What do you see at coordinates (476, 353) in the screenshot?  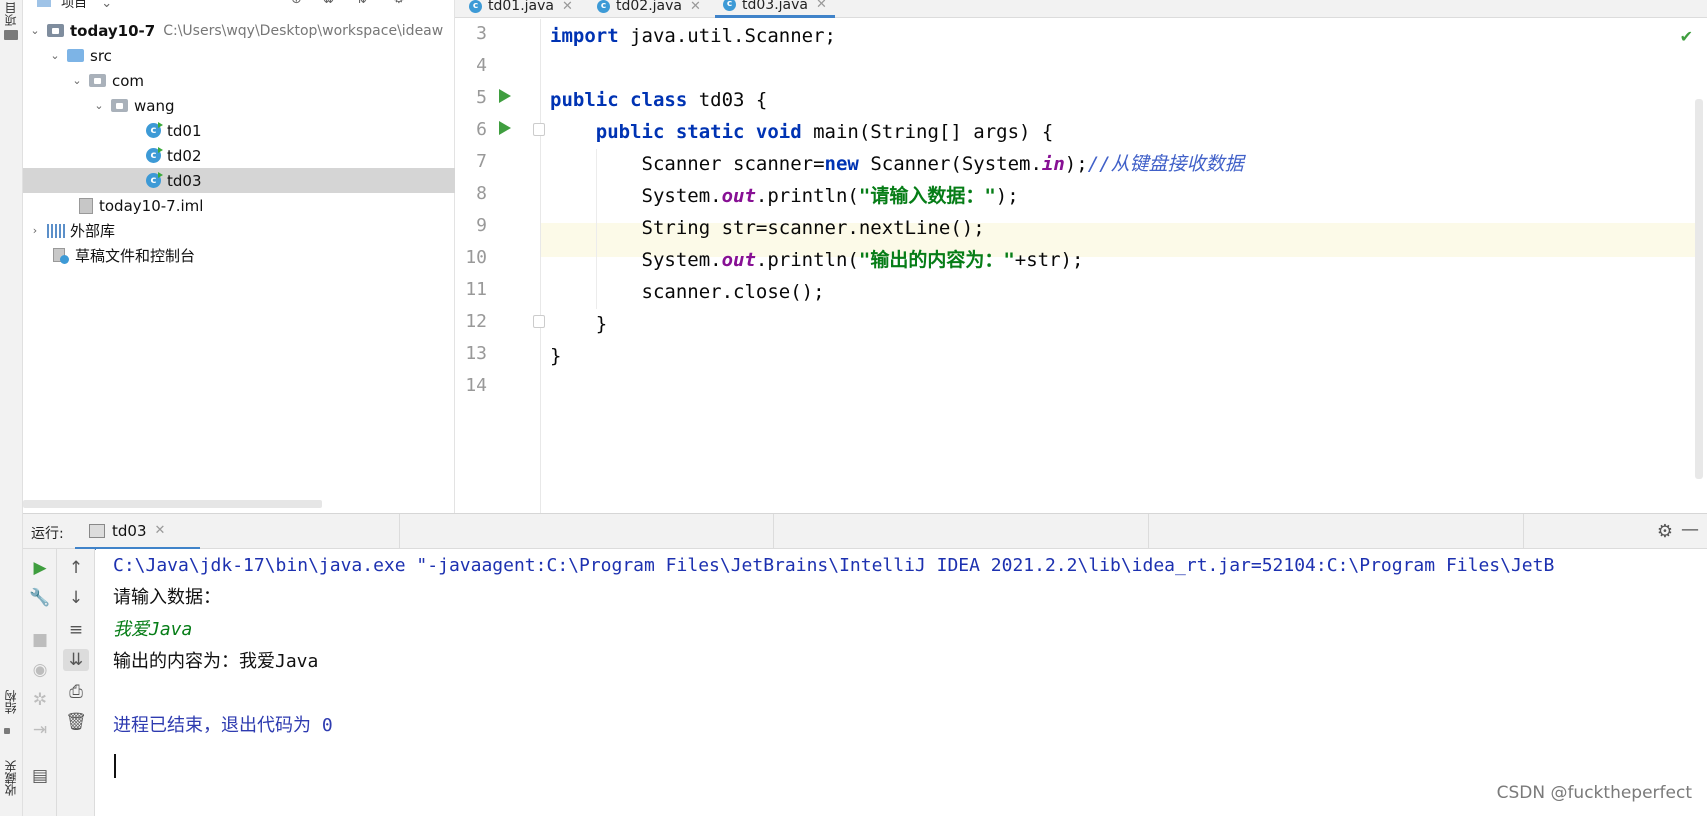 I see `line-number: 13` at bounding box center [476, 353].